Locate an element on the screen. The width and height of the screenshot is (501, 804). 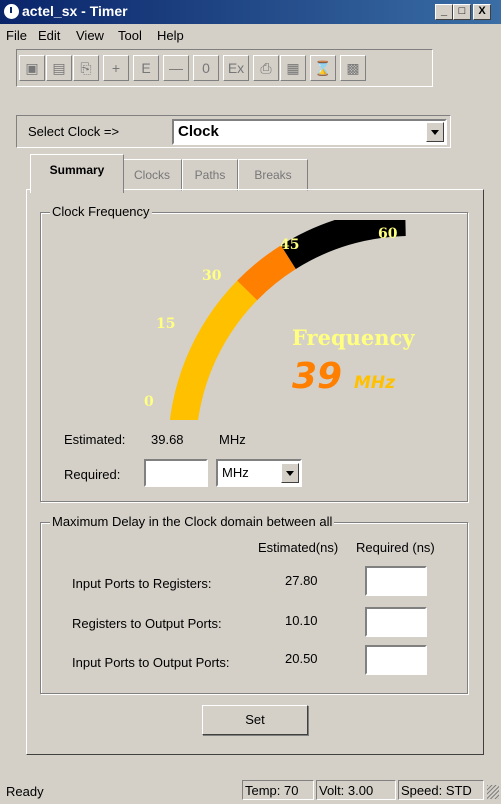
gauge-segment-low is located at coordinates (213, 350).